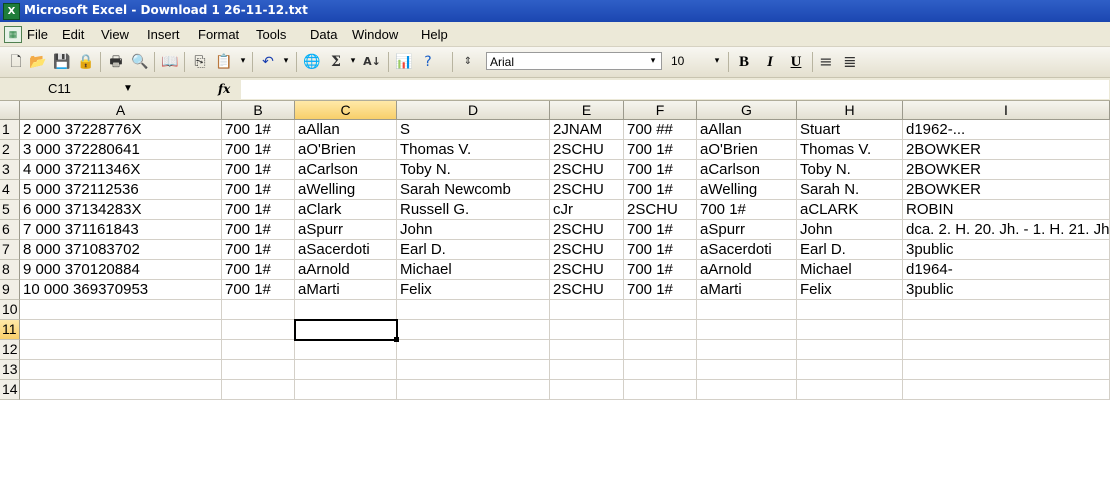 This screenshot has height=492, width=1110. I want to click on cell-d12, so click(473, 350).